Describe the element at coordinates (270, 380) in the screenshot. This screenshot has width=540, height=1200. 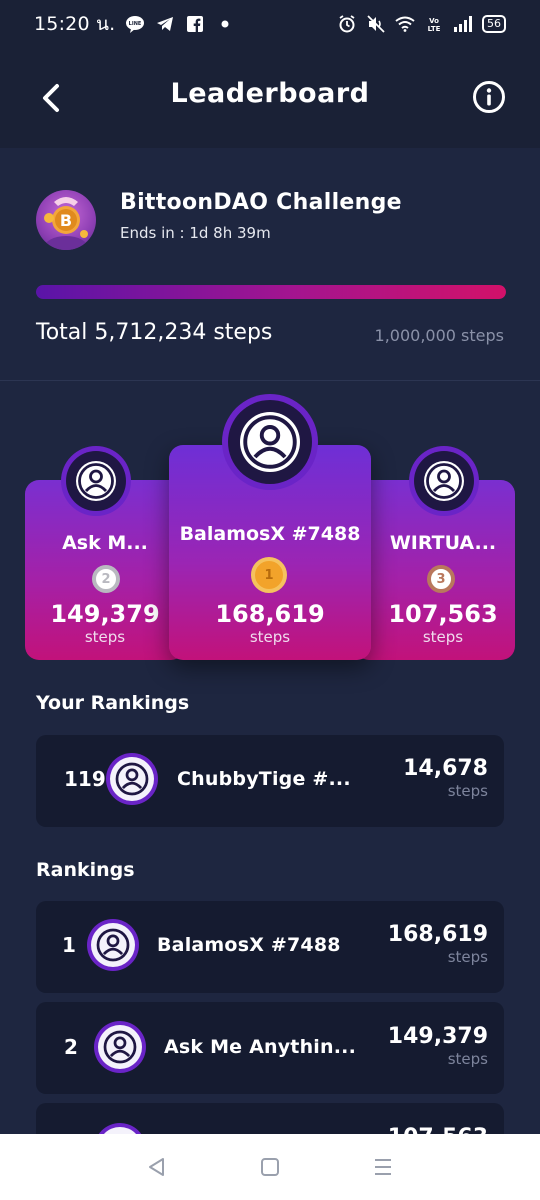
I see `divider` at that location.